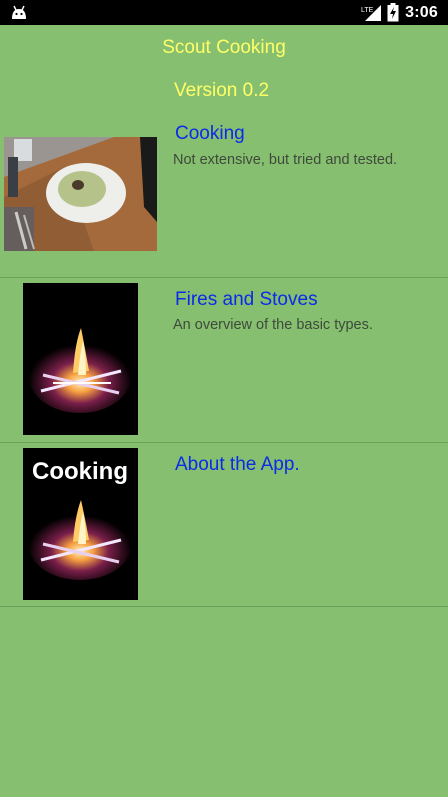 The width and height of the screenshot is (448, 797). Describe the element at coordinates (80, 359) in the screenshot. I see `campfire-photo` at that location.